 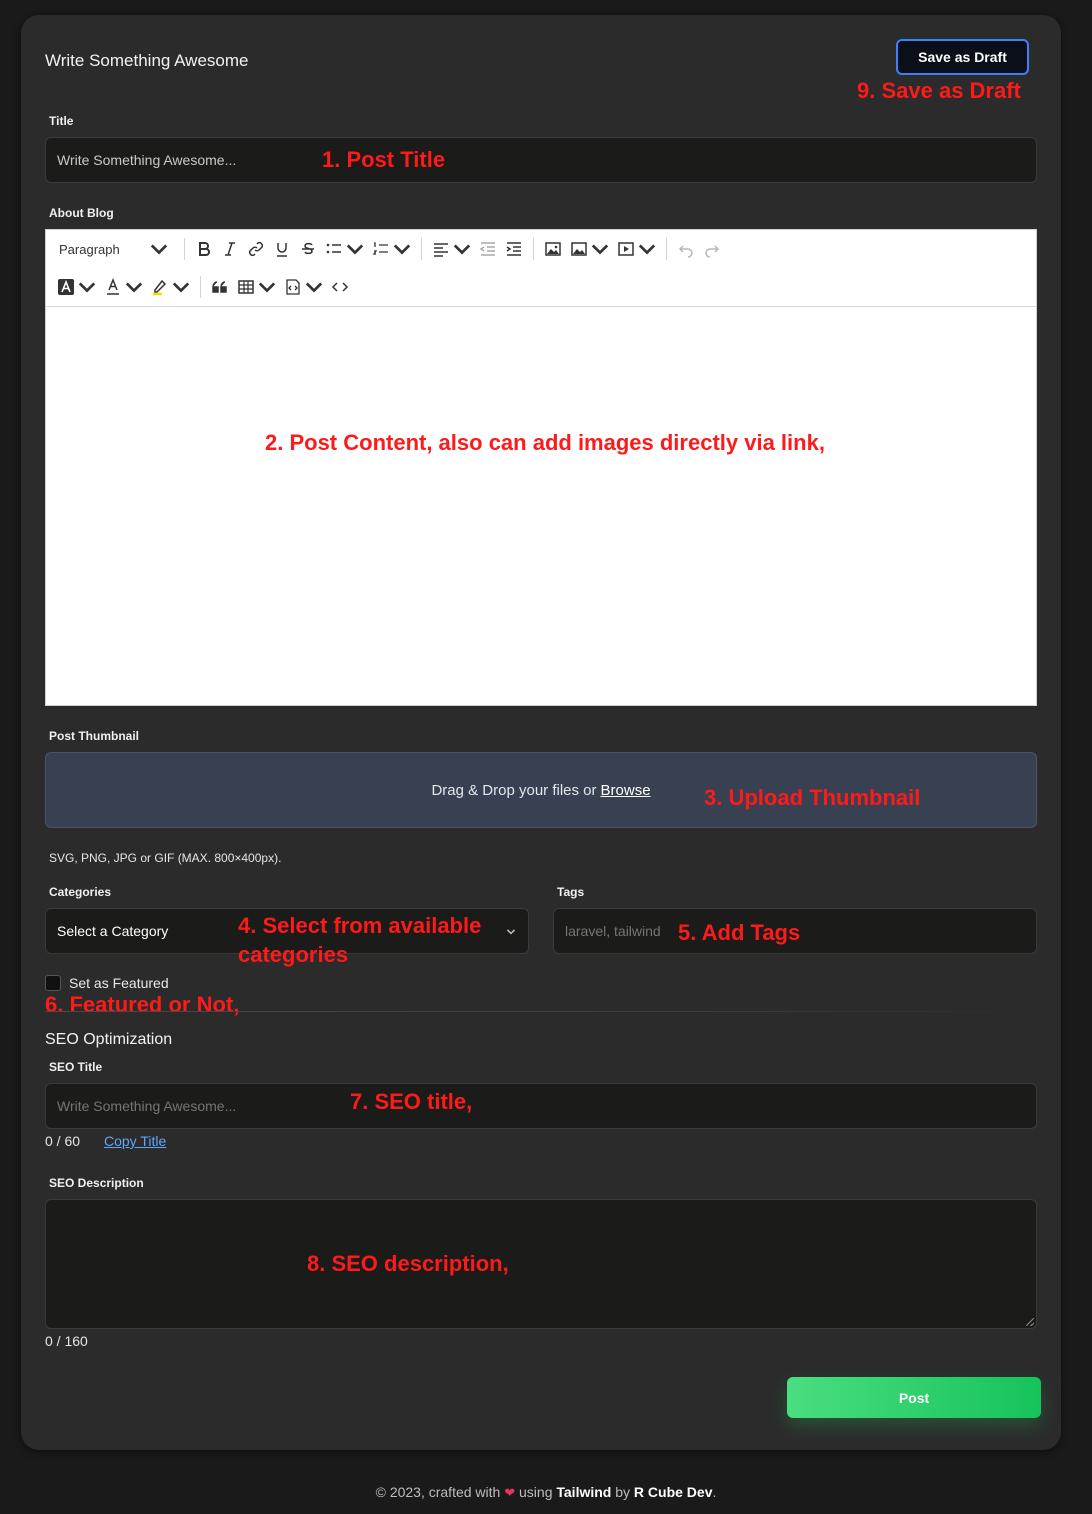 What do you see at coordinates (712, 251) in the screenshot?
I see `redo-icon` at bounding box center [712, 251].